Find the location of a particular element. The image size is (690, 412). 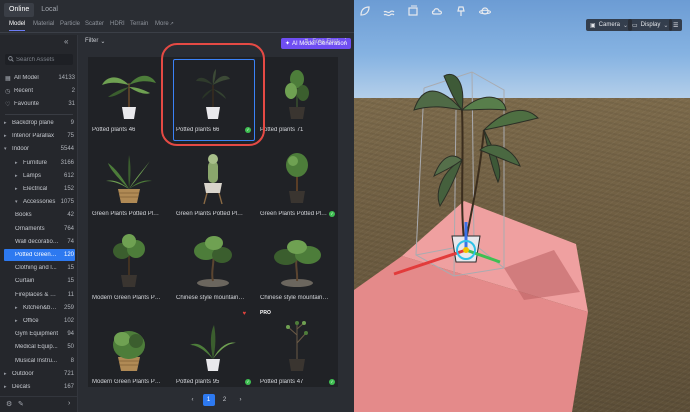

tree-item: Curtain 15 is located at coordinates (39, 281).